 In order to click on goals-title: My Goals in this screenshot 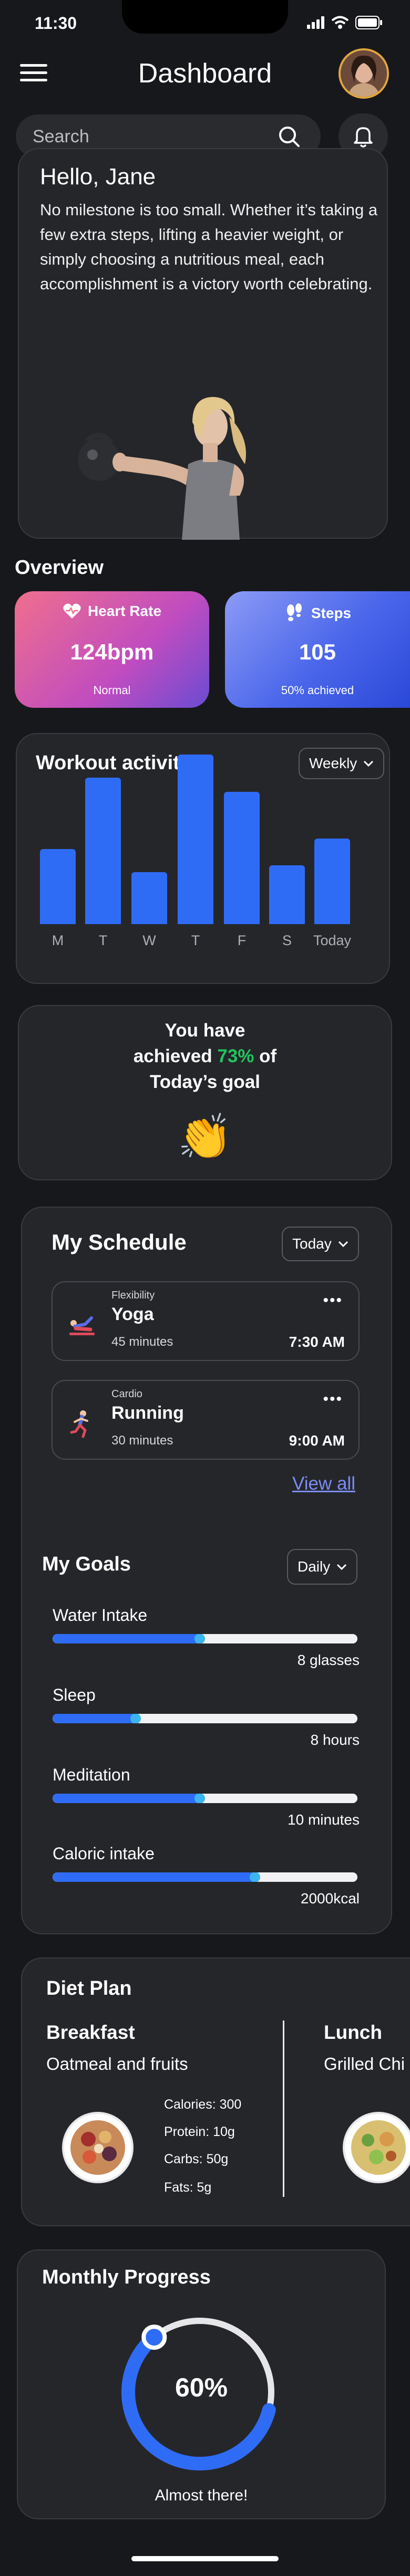, I will do `click(86, 1564)`.